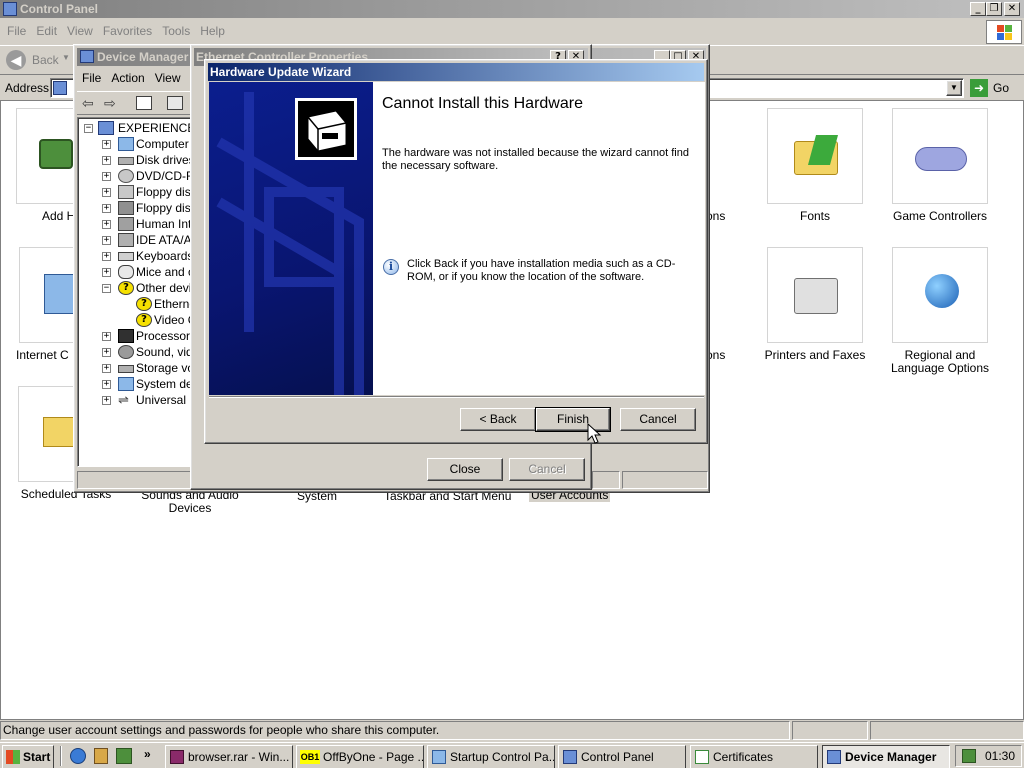 This screenshot has width=1024, height=768. What do you see at coordinates (310, 757) in the screenshot?
I see `offbyone-icon: OB1` at bounding box center [310, 757].